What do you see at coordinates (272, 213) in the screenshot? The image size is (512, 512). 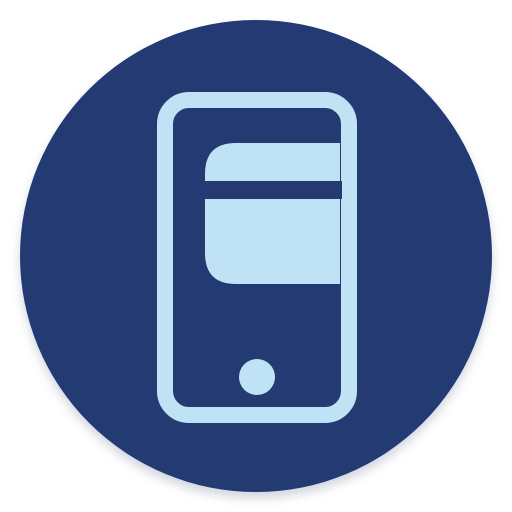 I see `card-icon` at bounding box center [272, 213].